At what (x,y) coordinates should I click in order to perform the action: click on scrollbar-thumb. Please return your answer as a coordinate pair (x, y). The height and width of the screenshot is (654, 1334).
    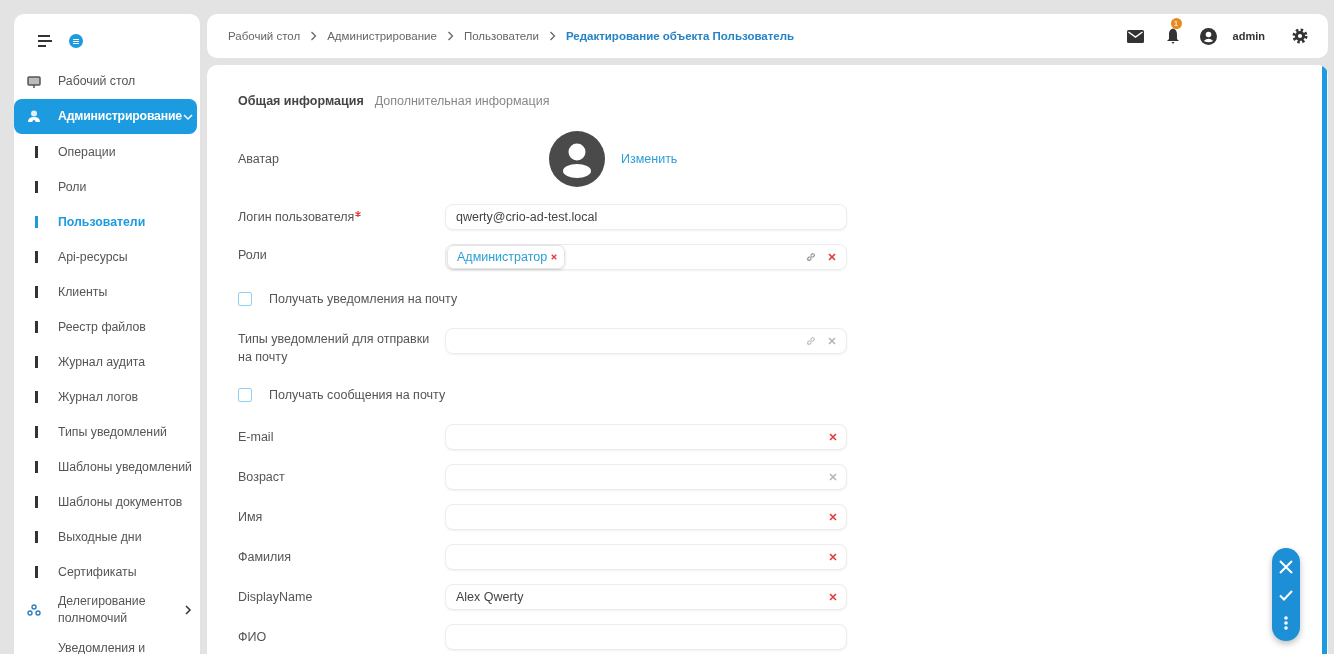
    Looking at the image, I should click on (1324, 359).